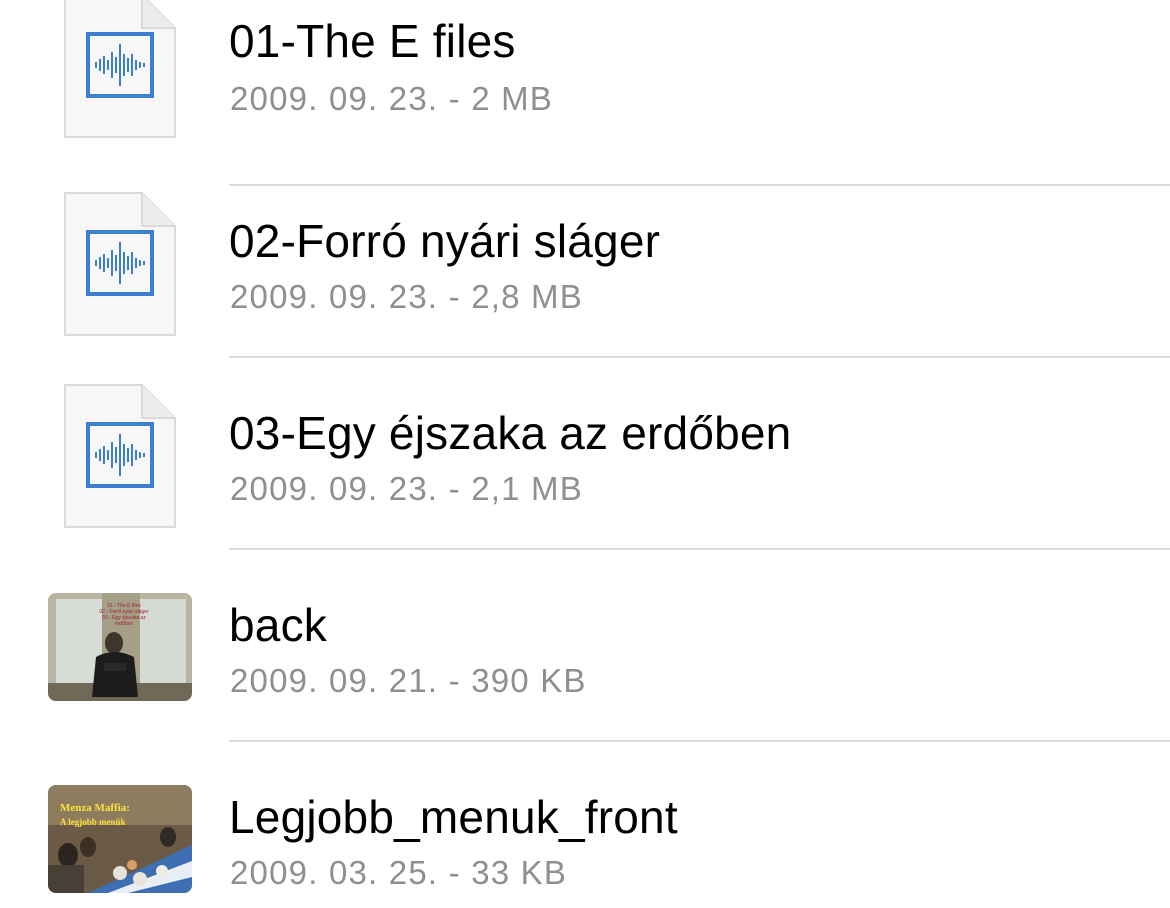 This screenshot has height=908, width=1170. Describe the element at coordinates (399, 872) in the screenshot. I see `file-meta: 2009. 03. 25. - 33 KB` at that location.